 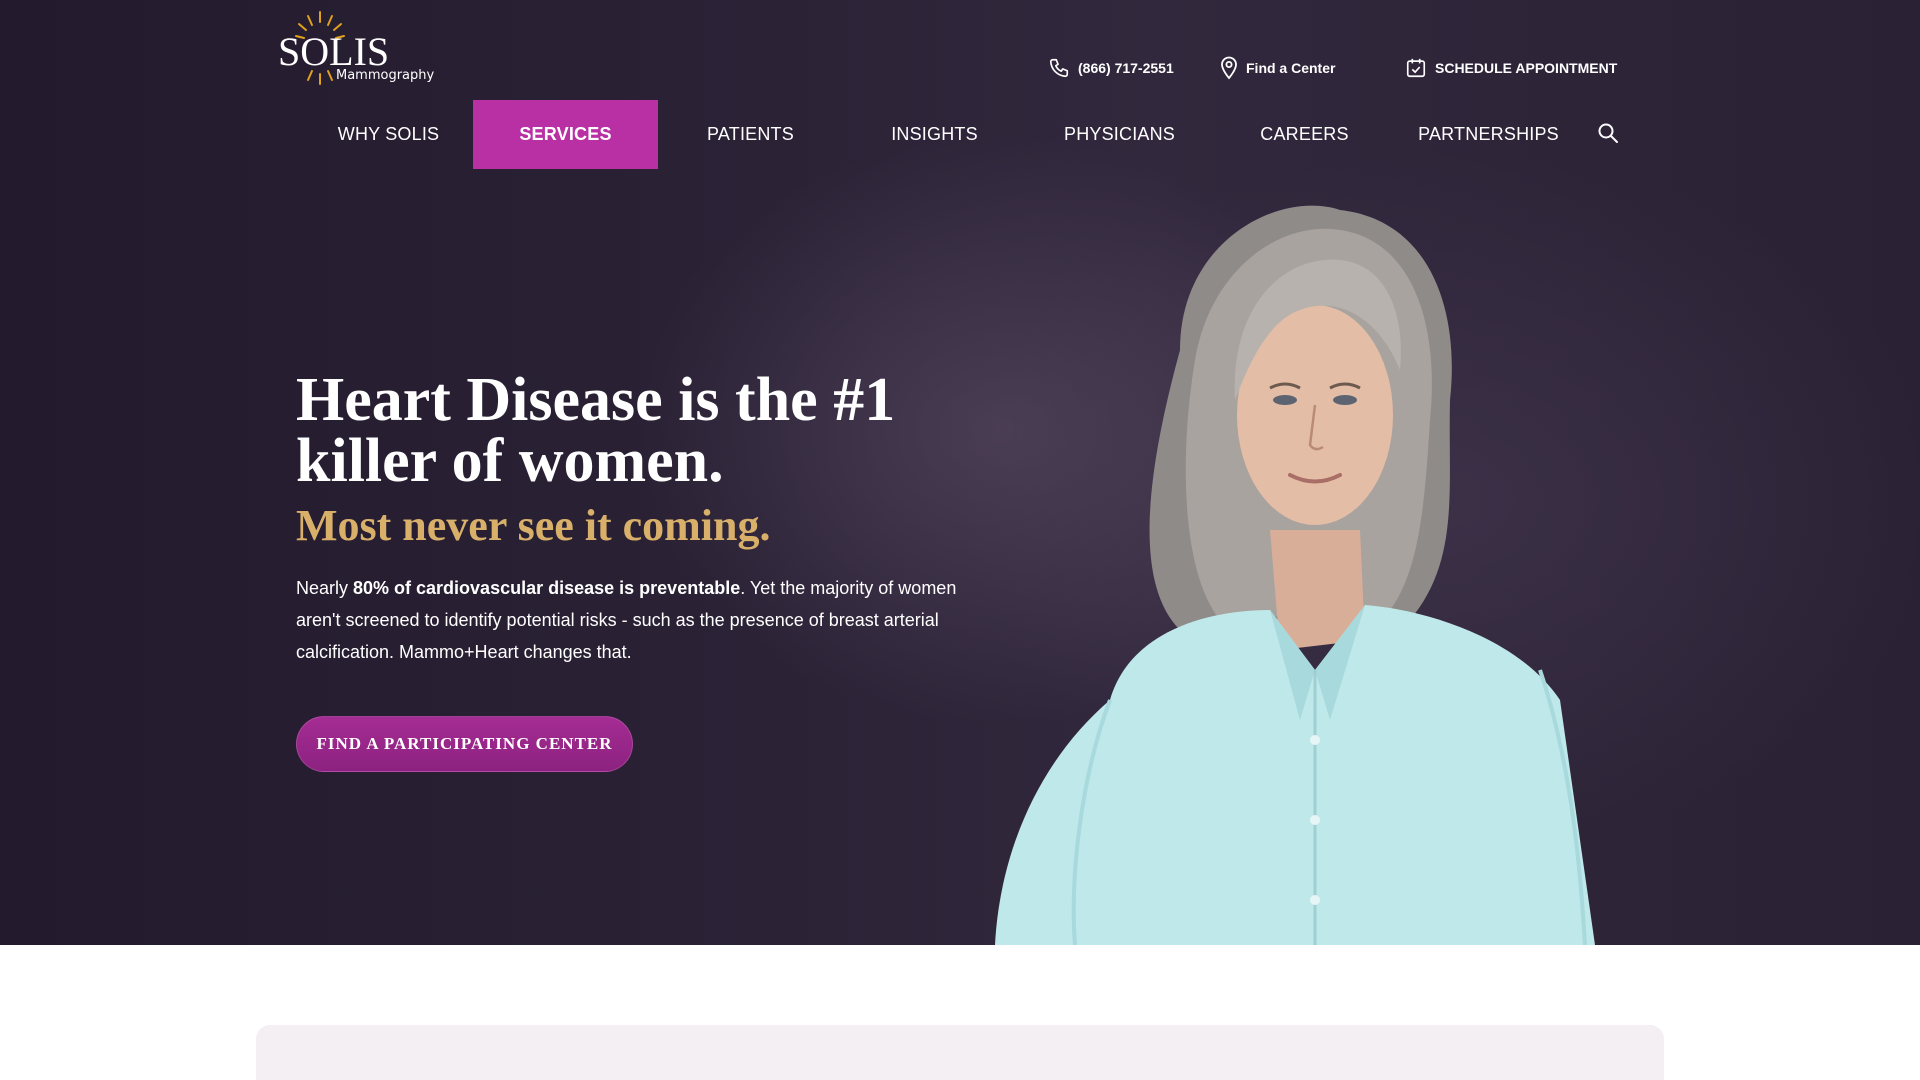 I want to click on nav-why-solis: WHY SOLIS, so click(x=388, y=134).